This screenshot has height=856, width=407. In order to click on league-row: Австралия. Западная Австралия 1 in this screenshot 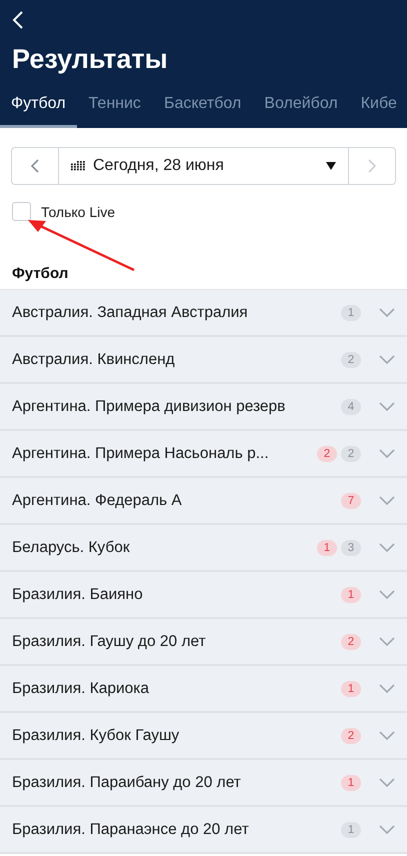, I will do `click(203, 313)`.